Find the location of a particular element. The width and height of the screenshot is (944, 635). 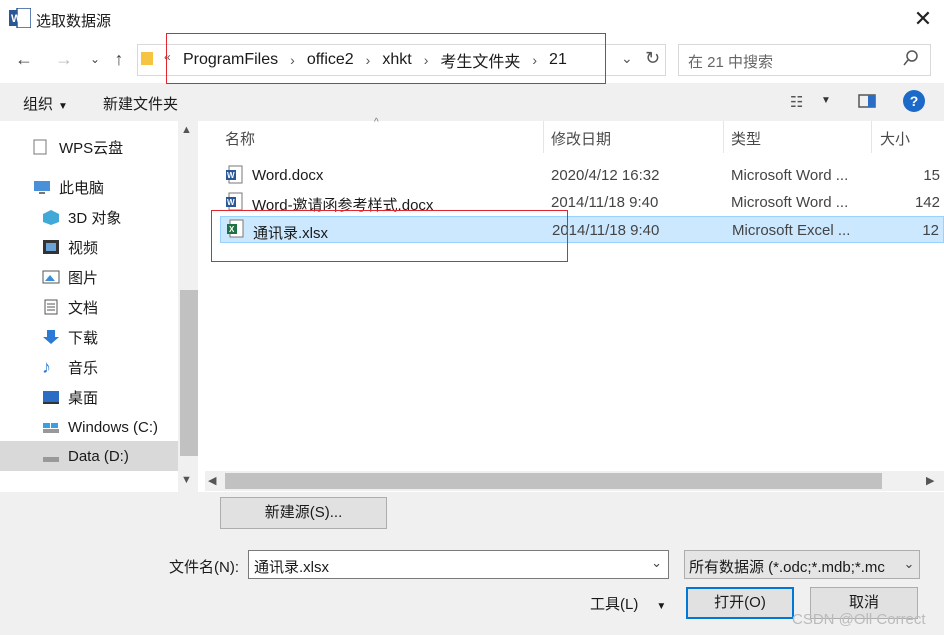

tools-menu: 工具(L) ▼ is located at coordinates (628, 603).